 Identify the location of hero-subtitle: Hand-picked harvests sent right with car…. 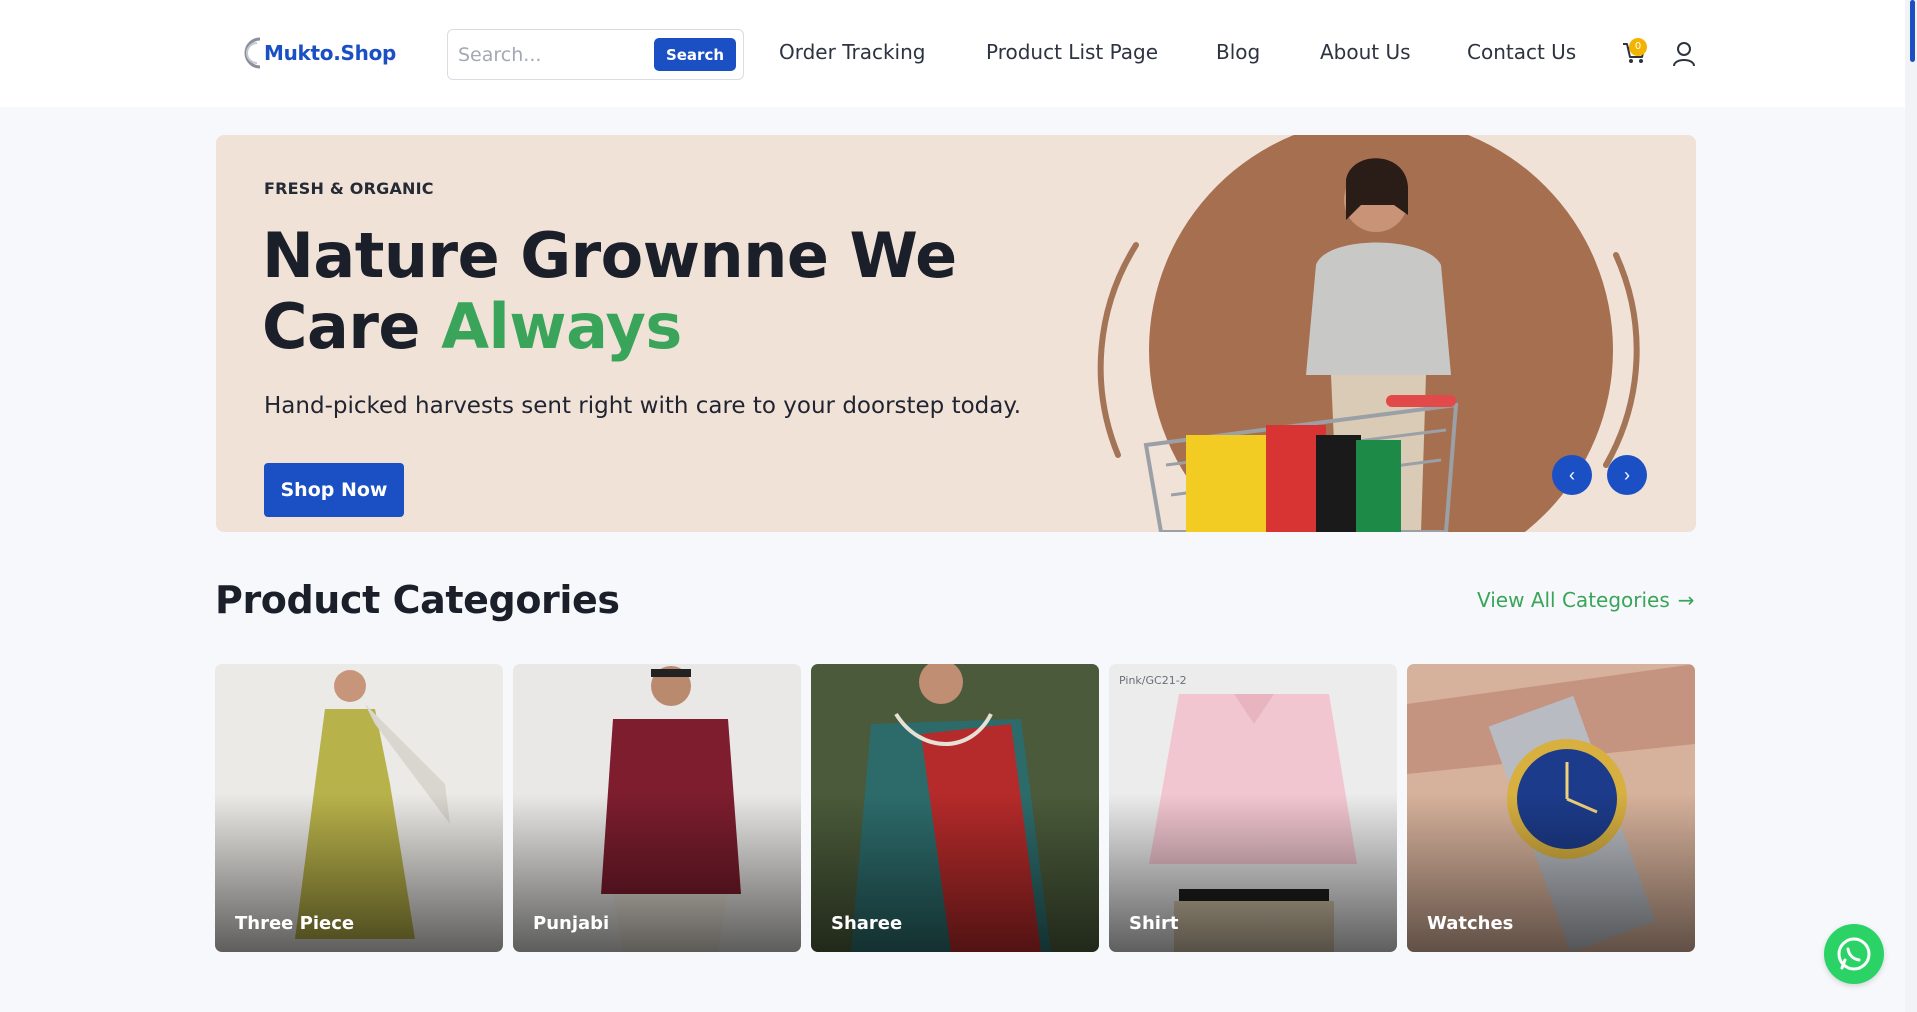
(643, 406).